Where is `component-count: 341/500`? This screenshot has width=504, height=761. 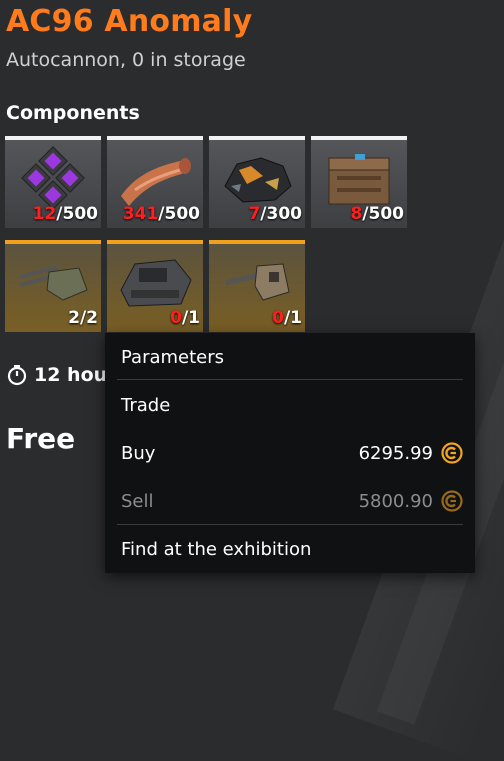 component-count: 341/500 is located at coordinates (161, 214).